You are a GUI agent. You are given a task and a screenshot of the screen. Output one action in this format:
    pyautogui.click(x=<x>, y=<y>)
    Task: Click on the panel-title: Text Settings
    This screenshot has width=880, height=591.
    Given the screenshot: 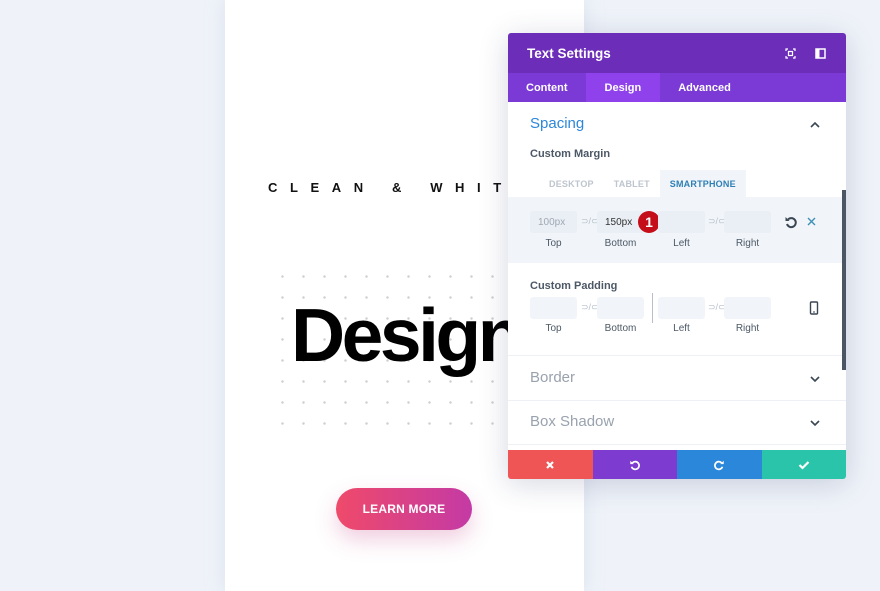 What is the action you would take?
    pyautogui.click(x=569, y=53)
    